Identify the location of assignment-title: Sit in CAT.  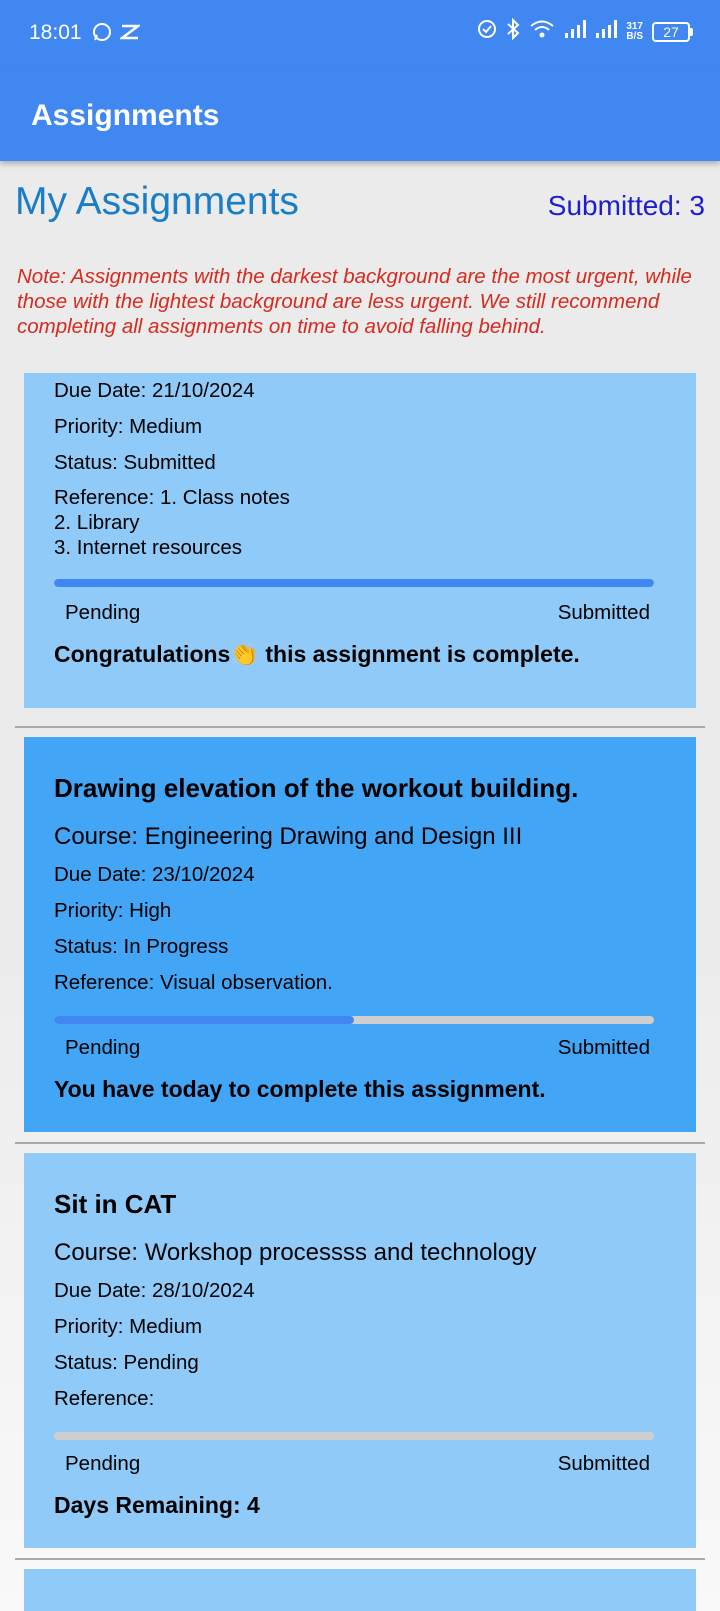
(115, 1204).